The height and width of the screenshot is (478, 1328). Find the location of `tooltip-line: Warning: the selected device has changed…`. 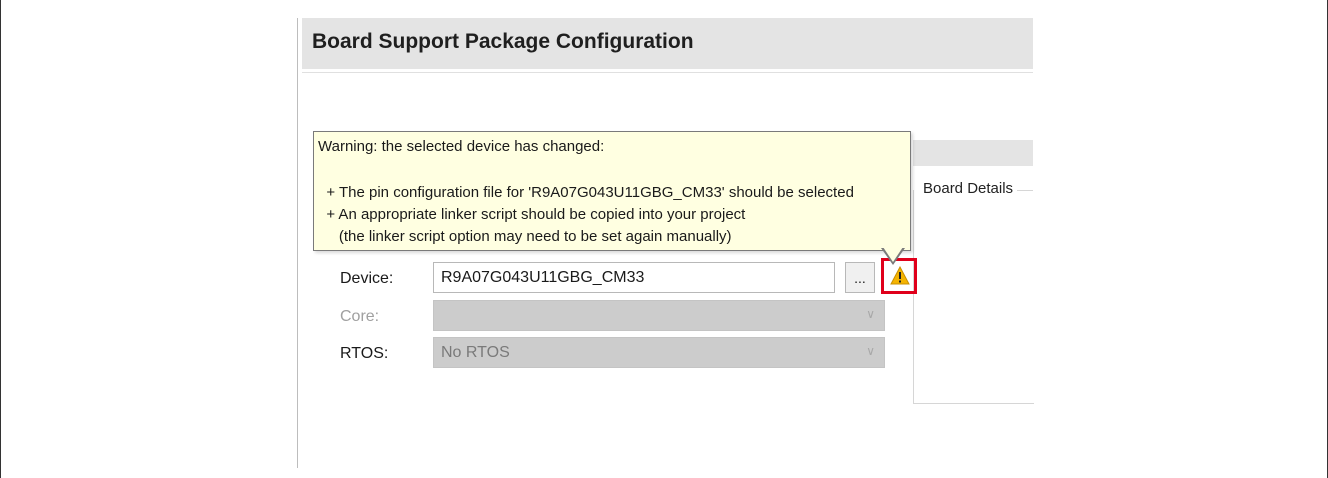

tooltip-line: Warning: the selected device has changed… is located at coordinates (461, 146).